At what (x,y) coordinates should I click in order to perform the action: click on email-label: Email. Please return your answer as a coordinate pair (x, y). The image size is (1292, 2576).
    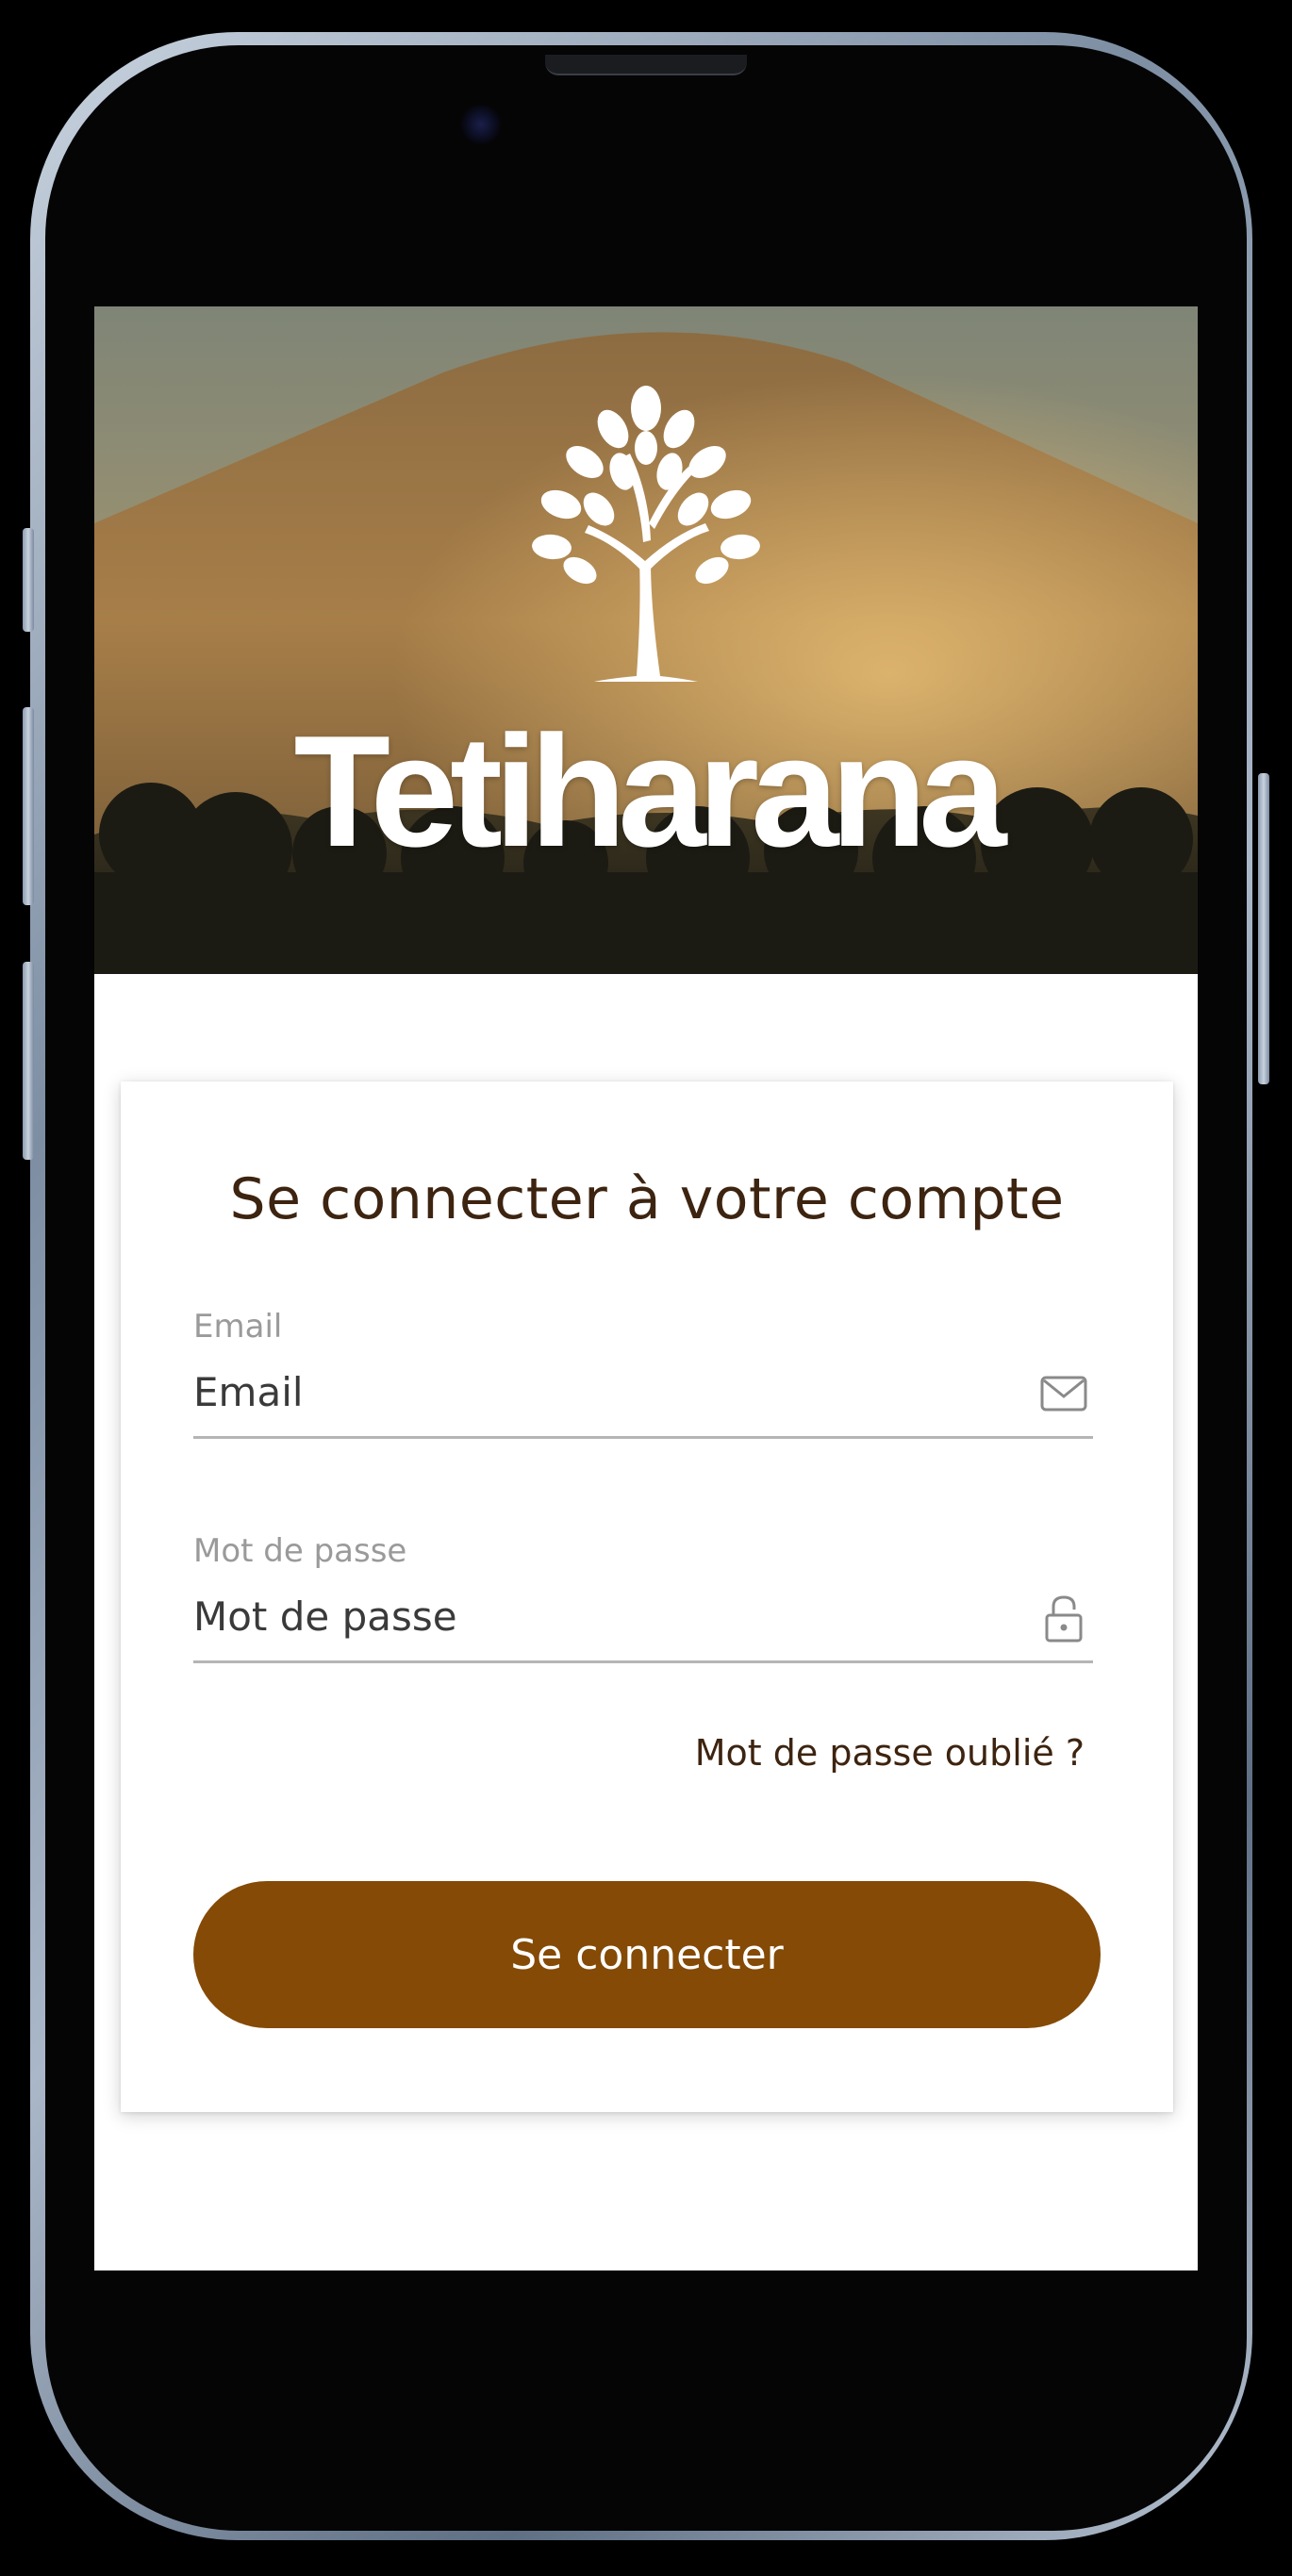
    Looking at the image, I should click on (238, 1327).